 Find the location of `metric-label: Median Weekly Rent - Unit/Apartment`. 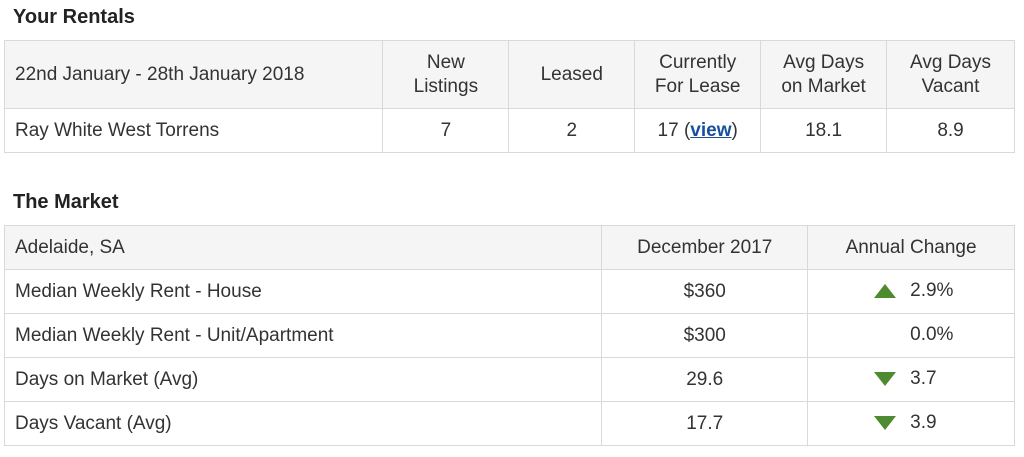

metric-label: Median Weekly Rent - Unit/Apartment is located at coordinates (303, 335).